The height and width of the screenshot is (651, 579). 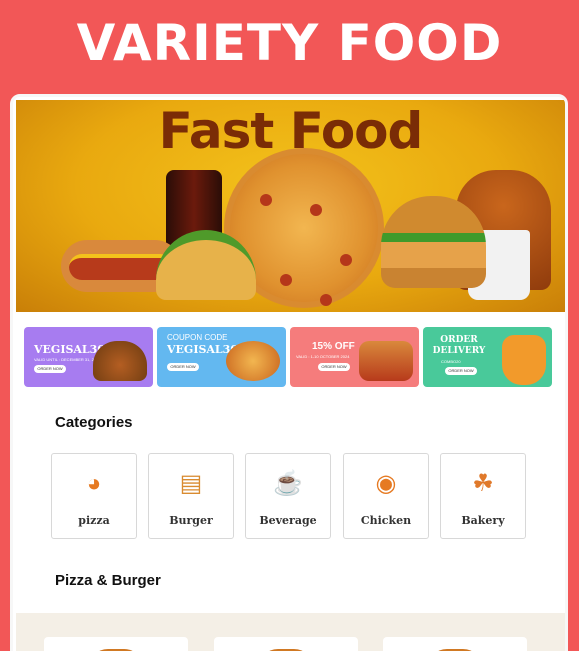 I want to click on burger-image, so click(x=433, y=242).